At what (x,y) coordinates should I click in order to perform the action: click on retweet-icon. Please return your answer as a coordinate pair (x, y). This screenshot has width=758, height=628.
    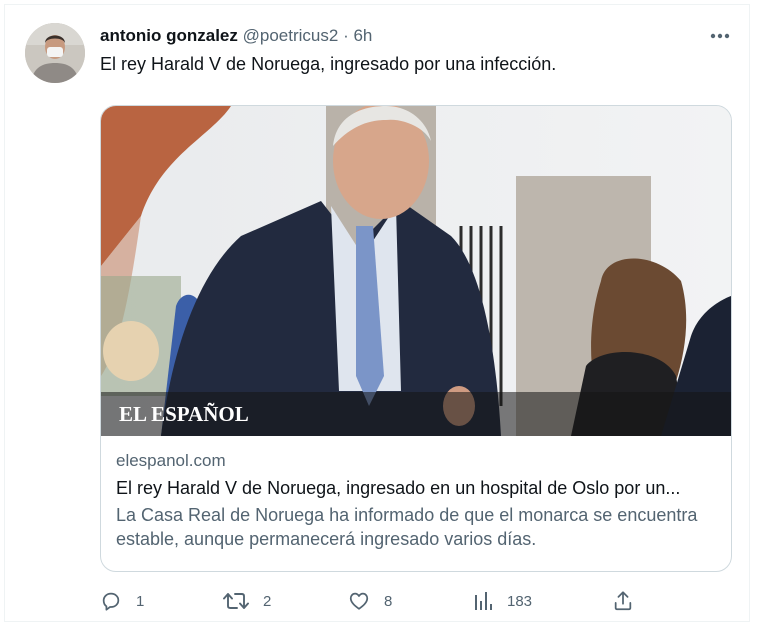
    Looking at the image, I should click on (236, 601).